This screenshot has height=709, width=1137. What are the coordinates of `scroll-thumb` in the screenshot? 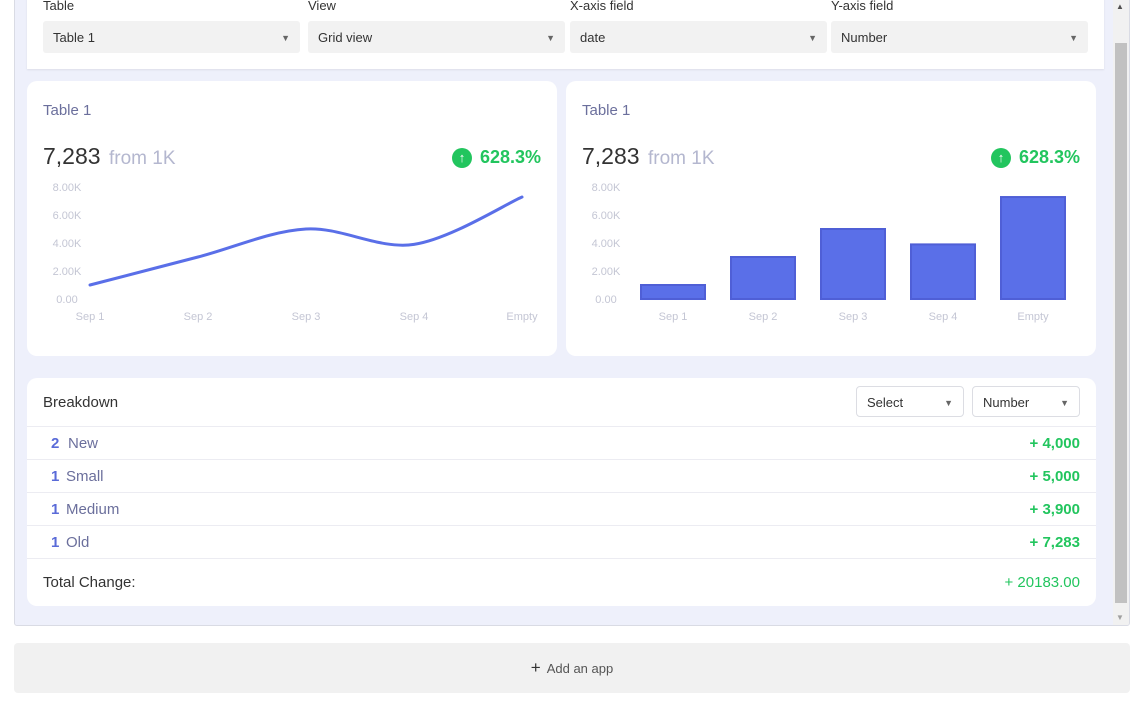 It's located at (1121, 323).